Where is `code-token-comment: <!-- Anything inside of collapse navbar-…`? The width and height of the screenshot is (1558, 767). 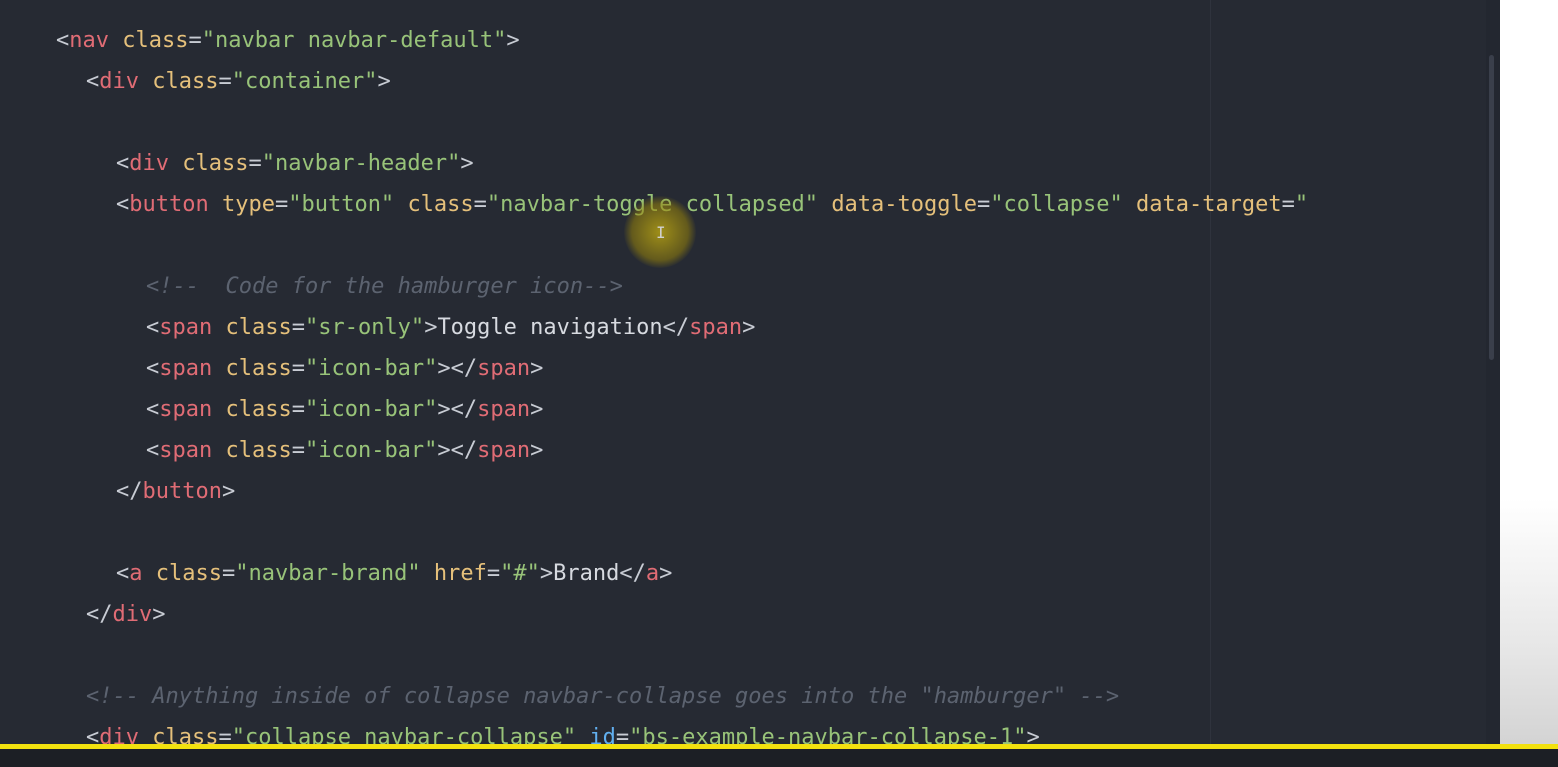 code-token-comment: <!-- Anything inside of collapse navbar-… is located at coordinates (603, 696).